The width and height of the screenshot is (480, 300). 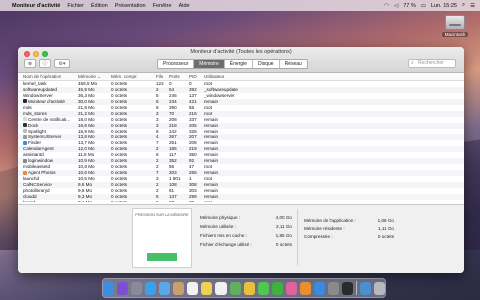 What do you see at coordinates (365, 288) in the screenshot?
I see `downloads-icon` at bounding box center [365, 288].